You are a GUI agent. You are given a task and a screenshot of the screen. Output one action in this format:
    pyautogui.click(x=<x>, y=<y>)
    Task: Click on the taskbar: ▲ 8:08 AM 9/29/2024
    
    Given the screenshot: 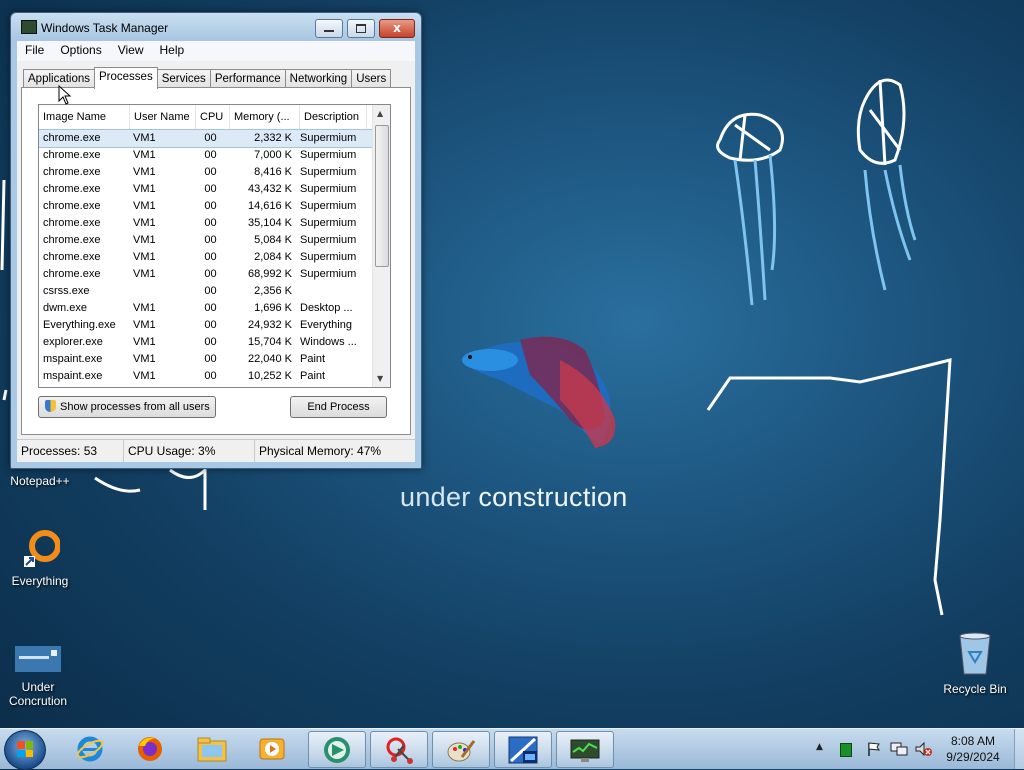 What is the action you would take?
    pyautogui.click(x=512, y=749)
    